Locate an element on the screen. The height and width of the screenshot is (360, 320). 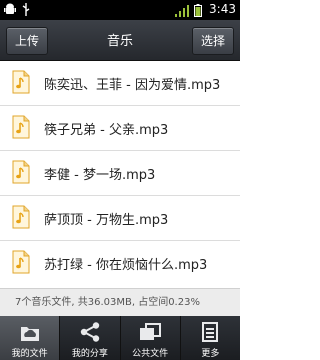
bottom-nav: 我的文件 我的分享 公共文件 更多 is located at coordinates (120, 338).